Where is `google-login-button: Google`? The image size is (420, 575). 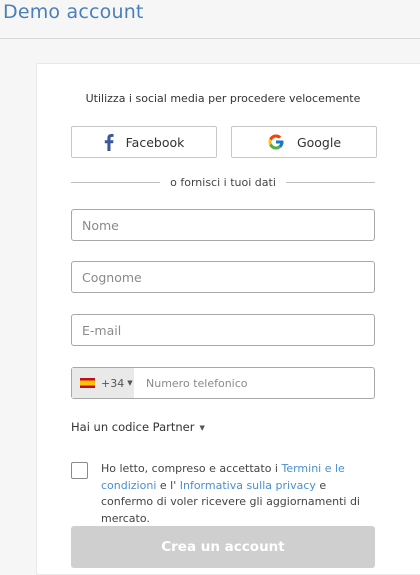
google-login-button: Google is located at coordinates (304, 142).